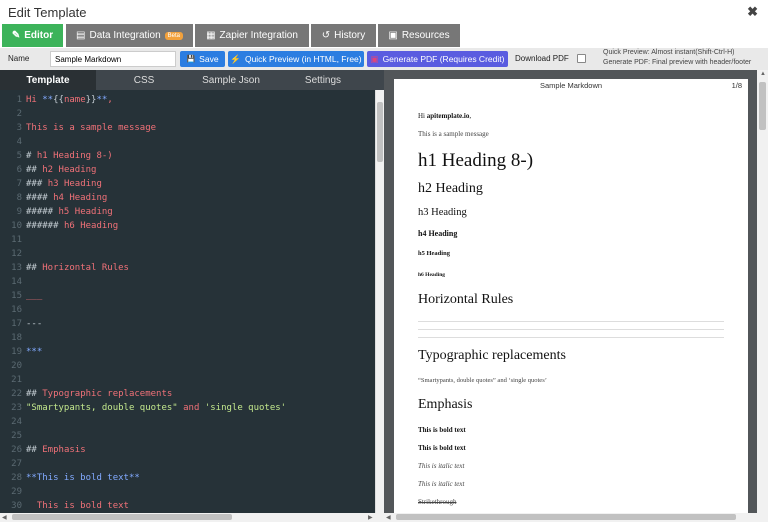 The width and height of the screenshot is (768, 527). Describe the element at coordinates (187, 268) in the screenshot. I see `code-line: 13 ## Horizontal Rules` at that location.